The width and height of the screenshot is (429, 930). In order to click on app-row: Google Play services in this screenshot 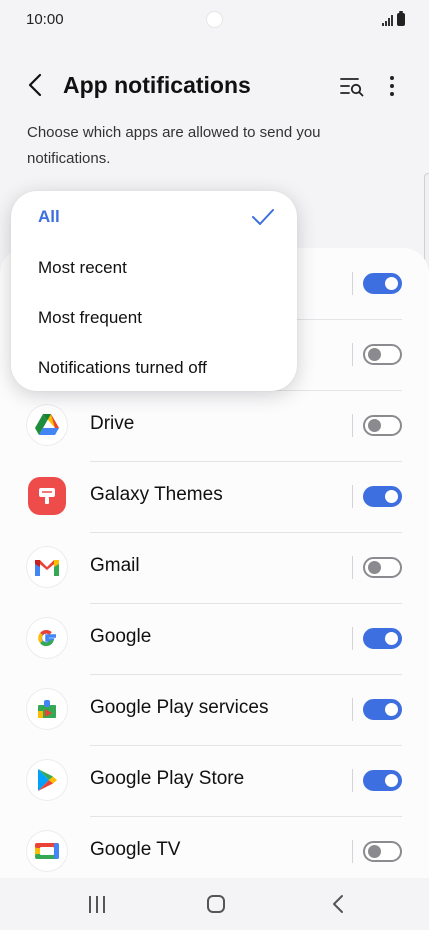, I will do `click(214, 709)`.